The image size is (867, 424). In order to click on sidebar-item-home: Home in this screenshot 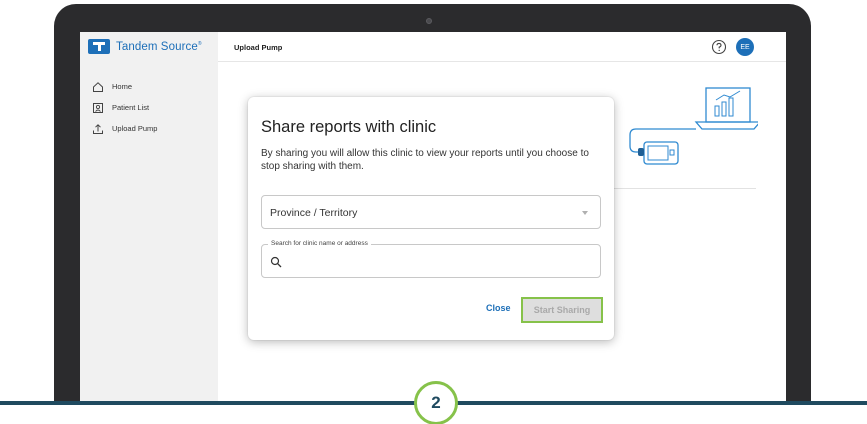, I will do `click(124, 86)`.